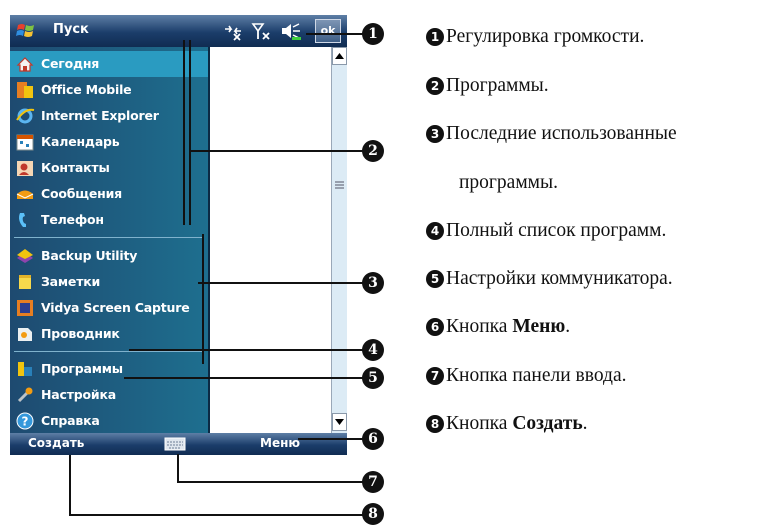  What do you see at coordinates (498, 327) in the screenshot?
I see `legend-item-6: 6 Кнопка Меню.` at bounding box center [498, 327].